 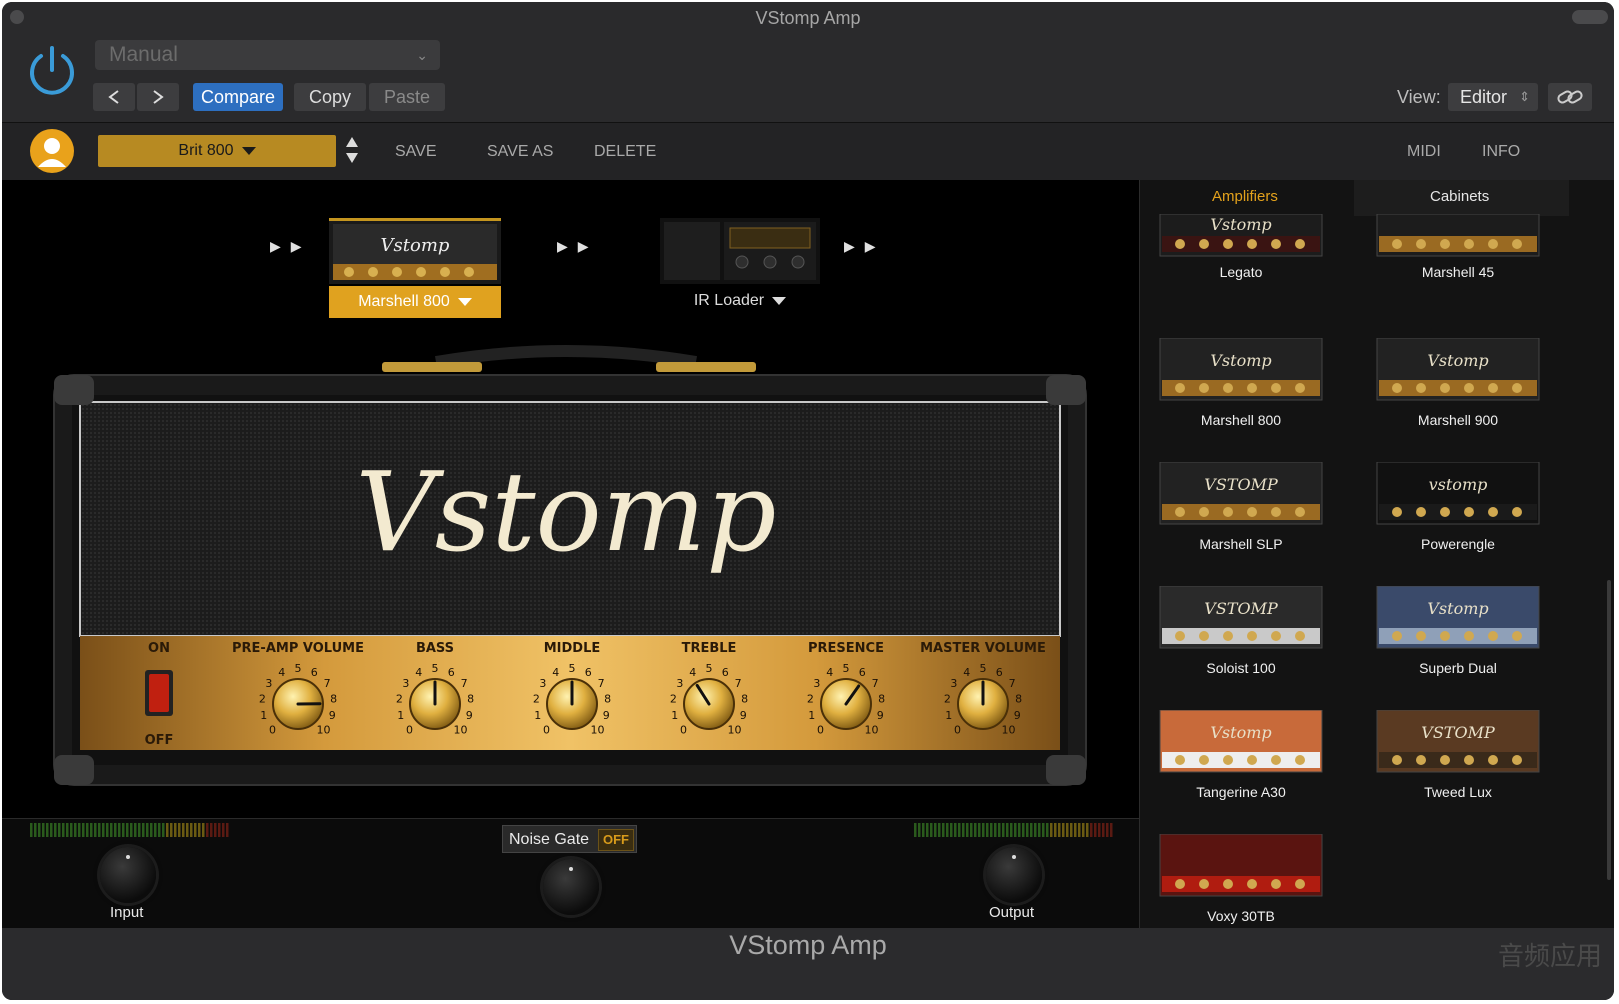 What do you see at coordinates (520, 152) in the screenshot?
I see `save-as-button: SAVE AS` at bounding box center [520, 152].